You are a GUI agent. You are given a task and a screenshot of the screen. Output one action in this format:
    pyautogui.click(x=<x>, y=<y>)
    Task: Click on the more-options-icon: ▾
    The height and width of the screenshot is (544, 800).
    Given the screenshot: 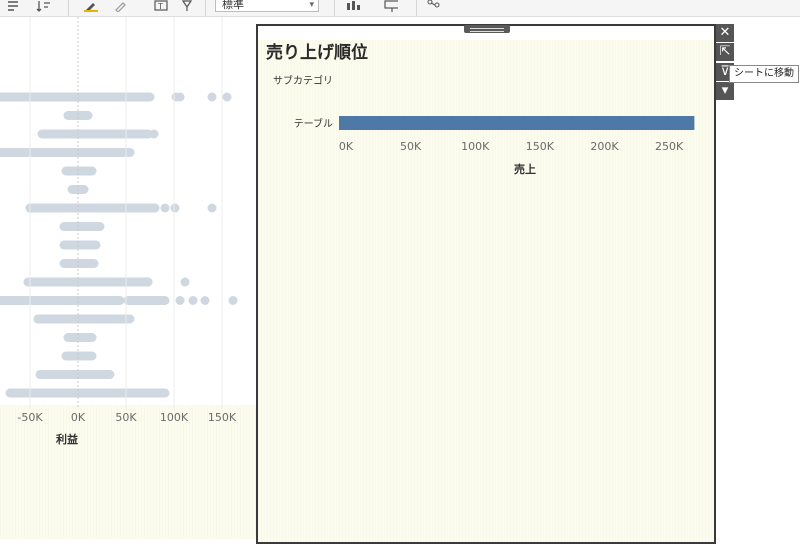 What is the action you would take?
    pyautogui.click(x=725, y=90)
    